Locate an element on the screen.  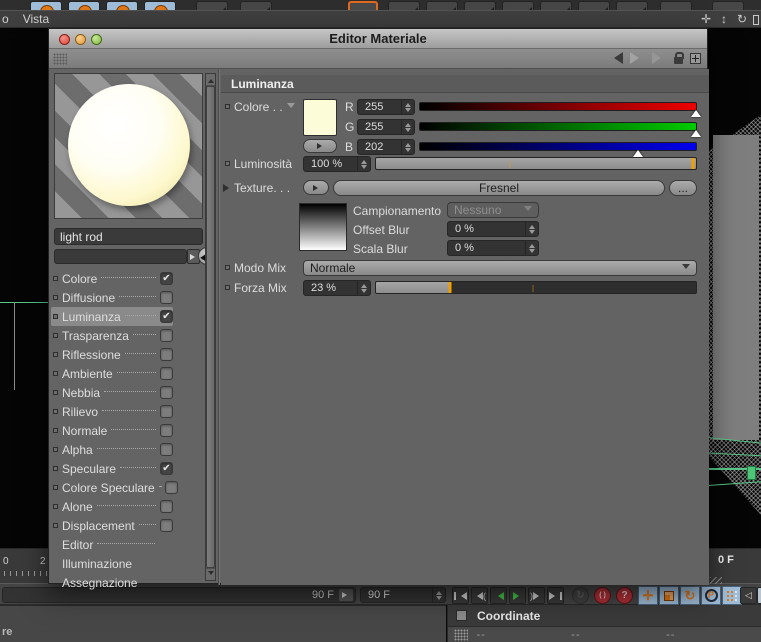
tab-editor: Editor is located at coordinates (112, 544).